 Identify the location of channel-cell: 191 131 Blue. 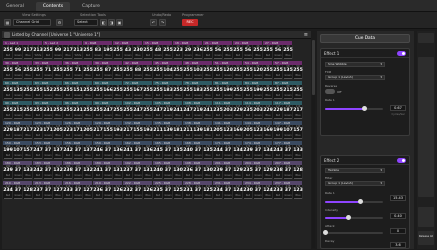
(118, 172).